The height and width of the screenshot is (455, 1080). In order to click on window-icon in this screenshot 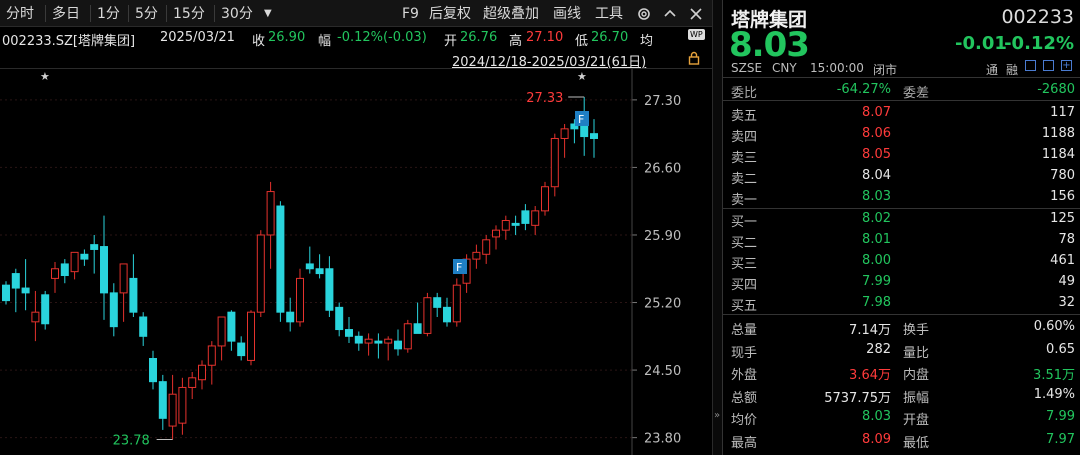, I will do `click(1048, 65)`.